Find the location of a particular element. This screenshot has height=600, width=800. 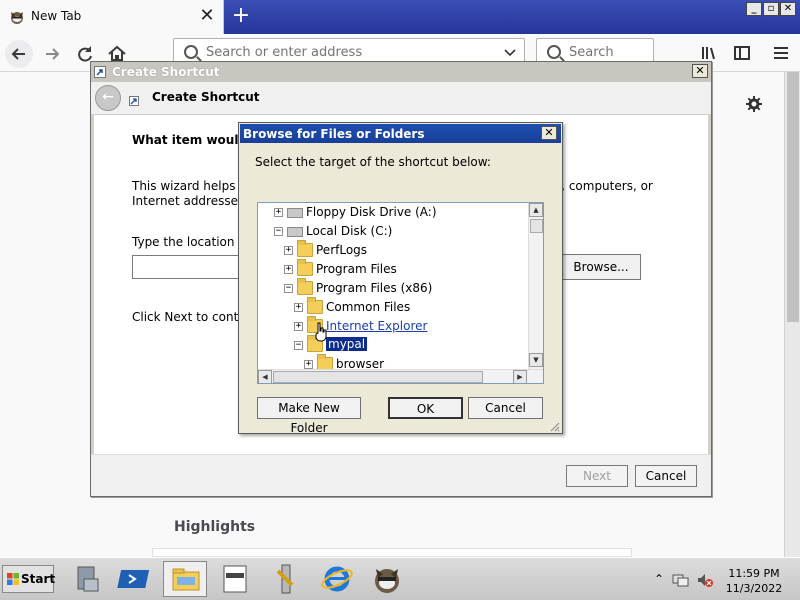

tree-item: + Common Files is located at coordinates (392, 307).